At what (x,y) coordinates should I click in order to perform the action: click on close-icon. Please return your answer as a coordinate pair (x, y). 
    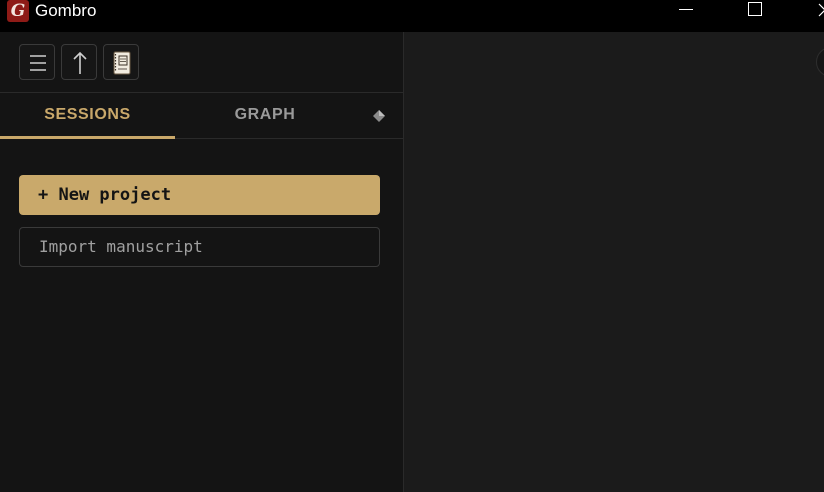
    Looking at the image, I should click on (821, 10).